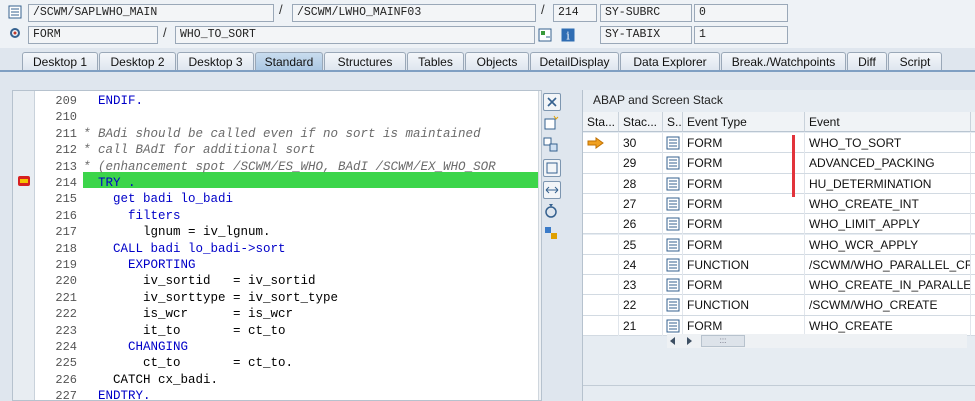 The image size is (975, 401). Describe the element at coordinates (888, 143) in the screenshot. I see `event-name-cell: WHO_TO_SORT` at that location.